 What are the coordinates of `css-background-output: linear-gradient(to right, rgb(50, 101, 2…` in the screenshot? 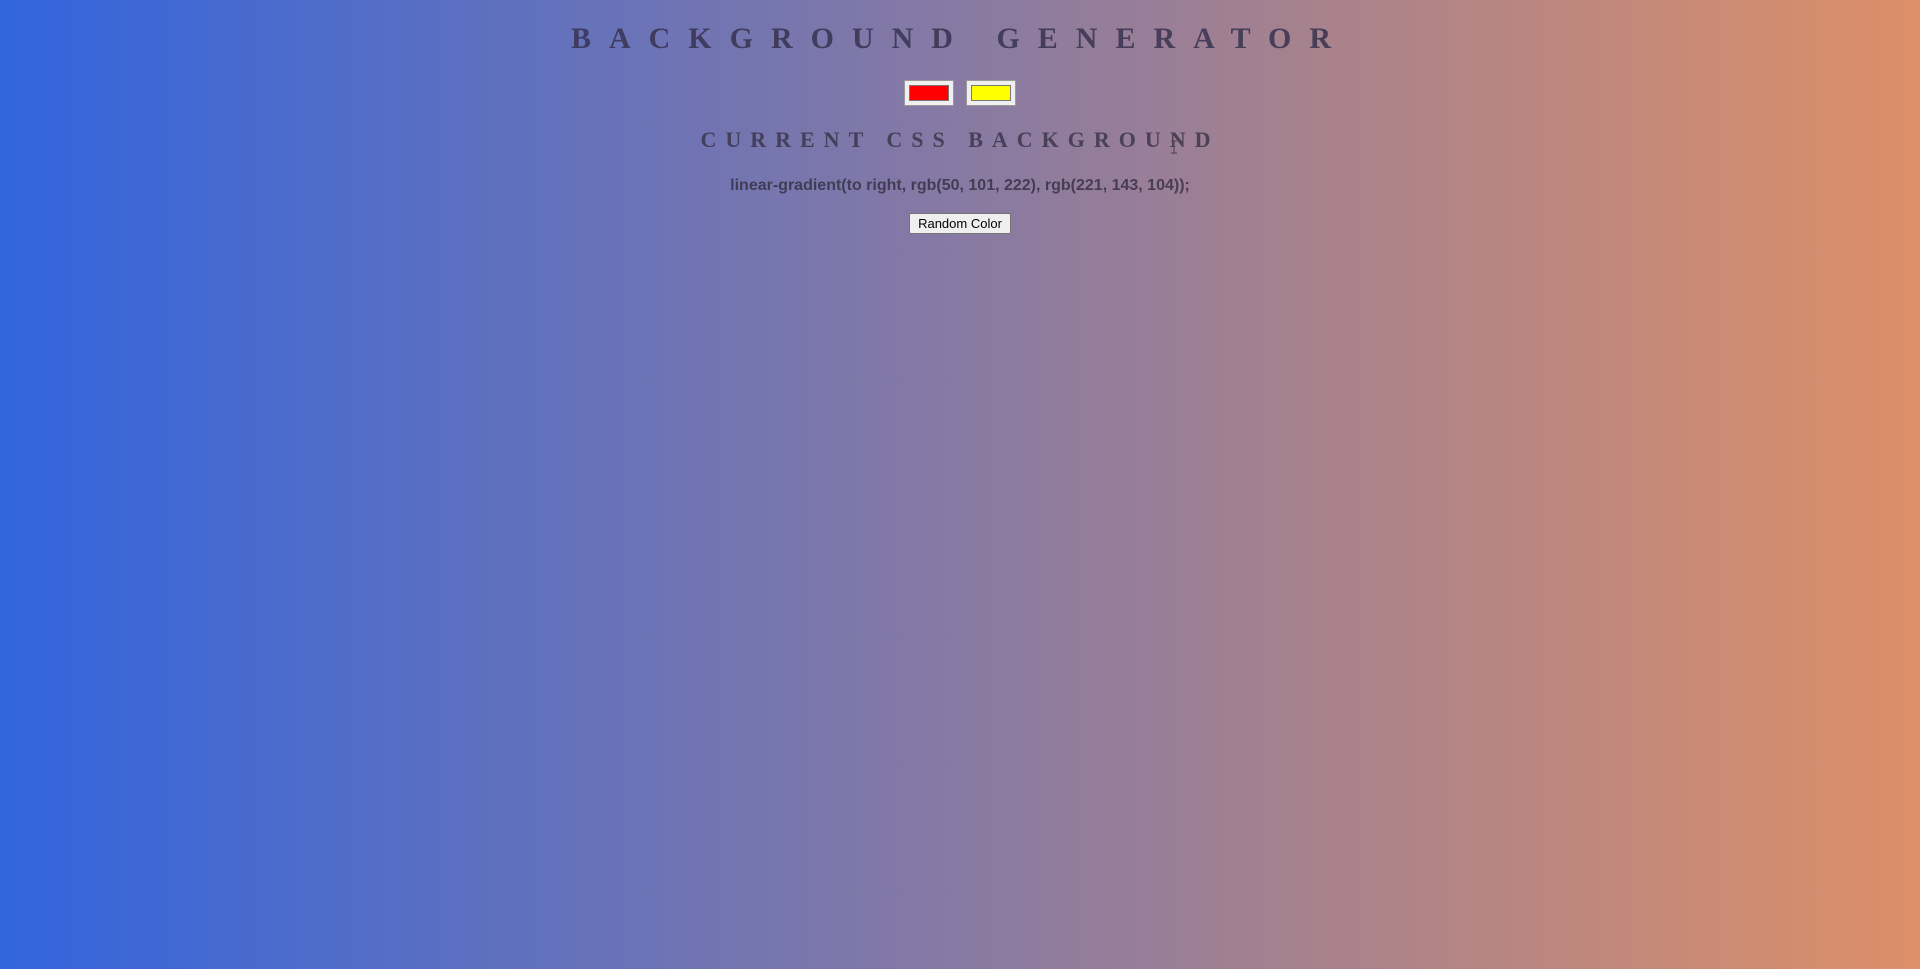 It's located at (960, 185).